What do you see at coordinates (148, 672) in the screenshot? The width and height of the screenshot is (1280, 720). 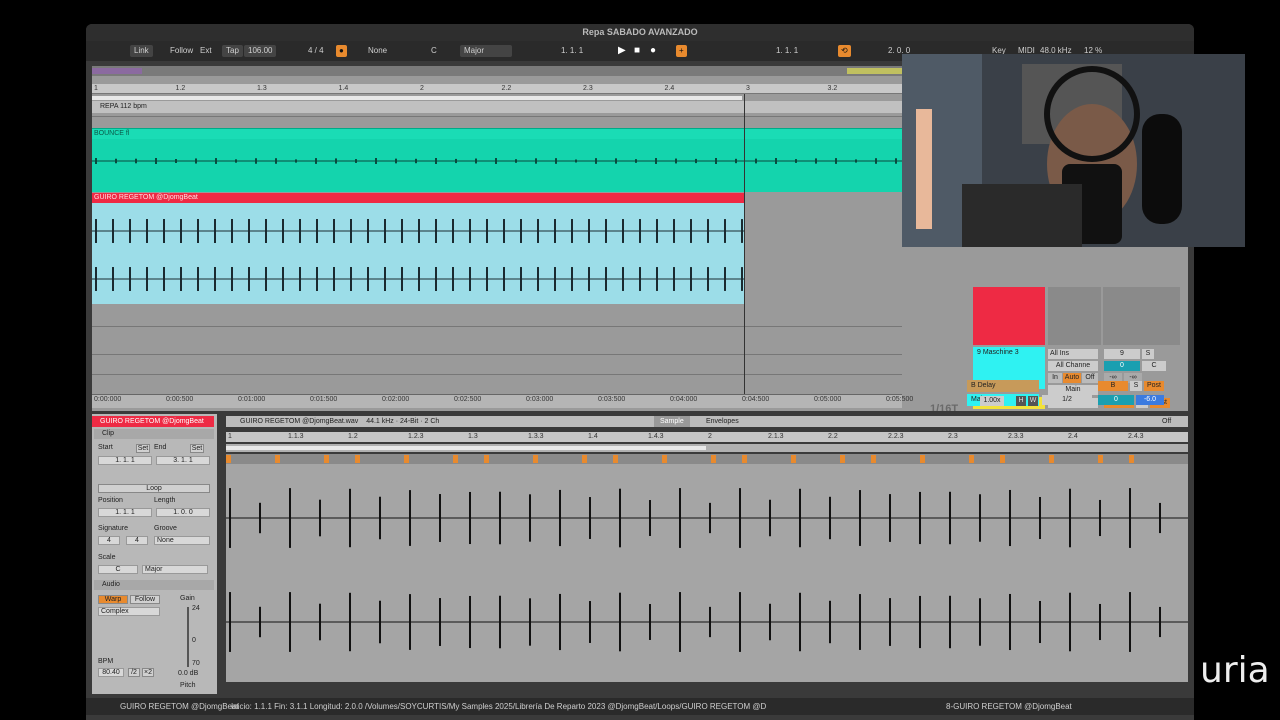 I see `double-tempo-button: ×2` at bounding box center [148, 672].